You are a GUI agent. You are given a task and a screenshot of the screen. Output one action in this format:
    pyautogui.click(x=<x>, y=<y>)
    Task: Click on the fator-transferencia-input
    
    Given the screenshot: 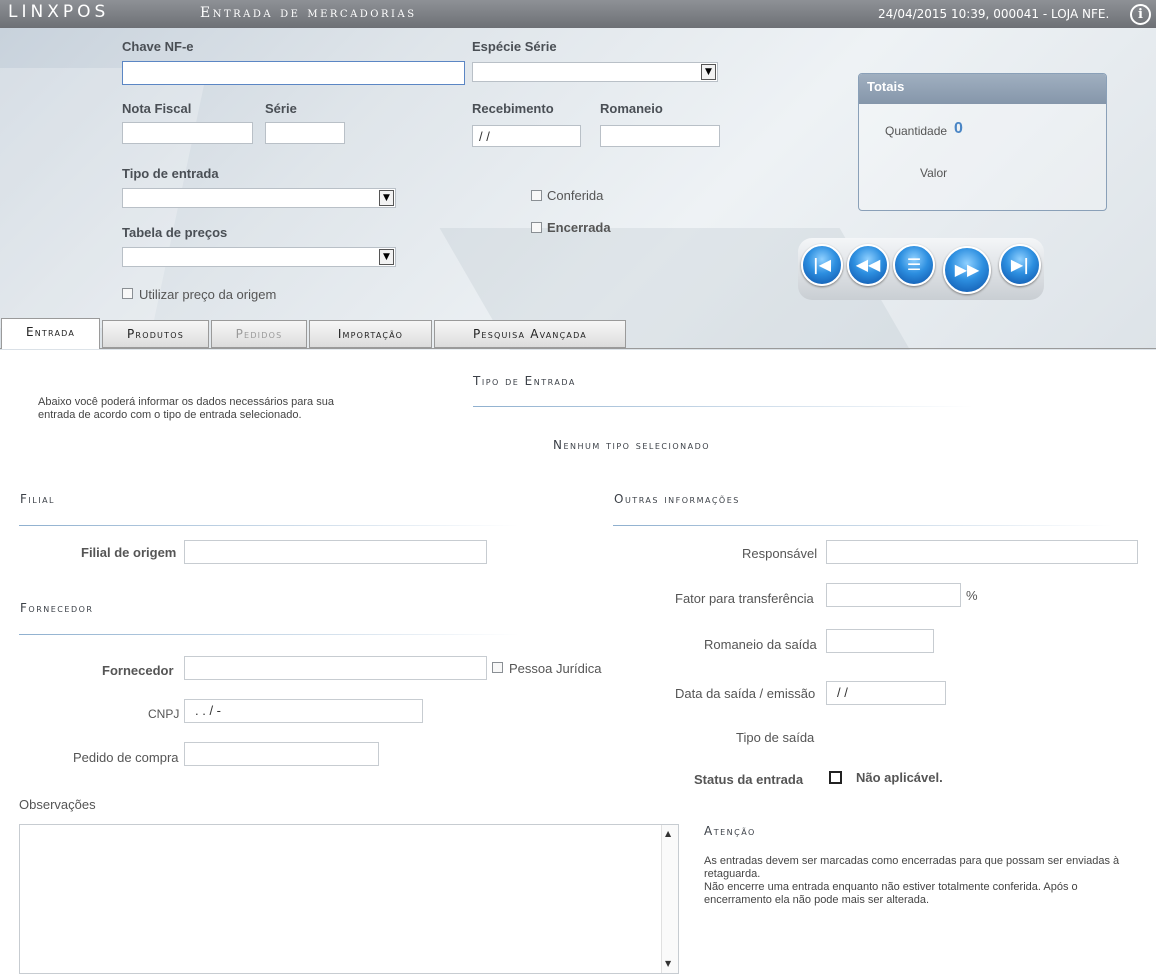 What is the action you would take?
    pyautogui.click(x=893, y=595)
    